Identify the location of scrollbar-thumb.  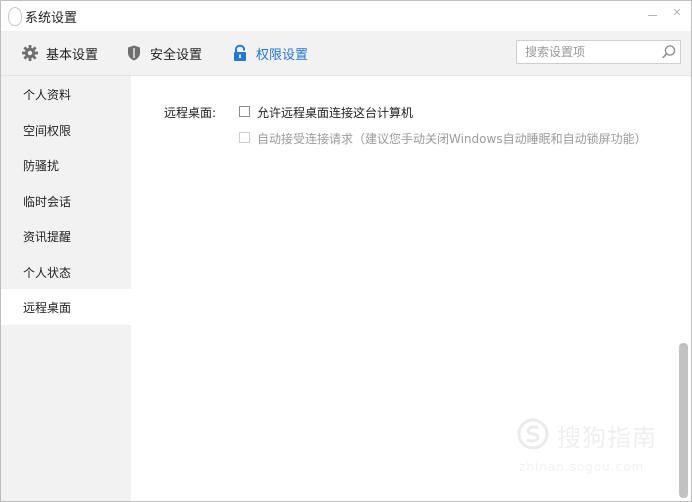
(683, 420).